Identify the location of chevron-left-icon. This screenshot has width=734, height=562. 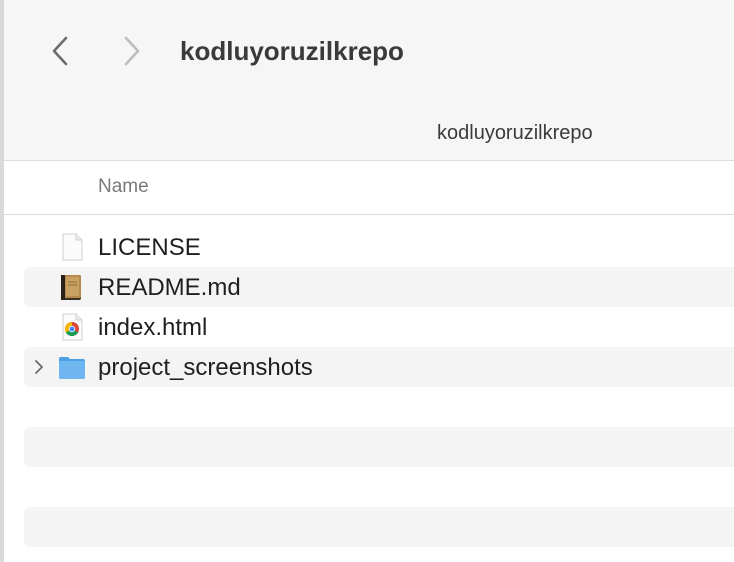
(60, 51).